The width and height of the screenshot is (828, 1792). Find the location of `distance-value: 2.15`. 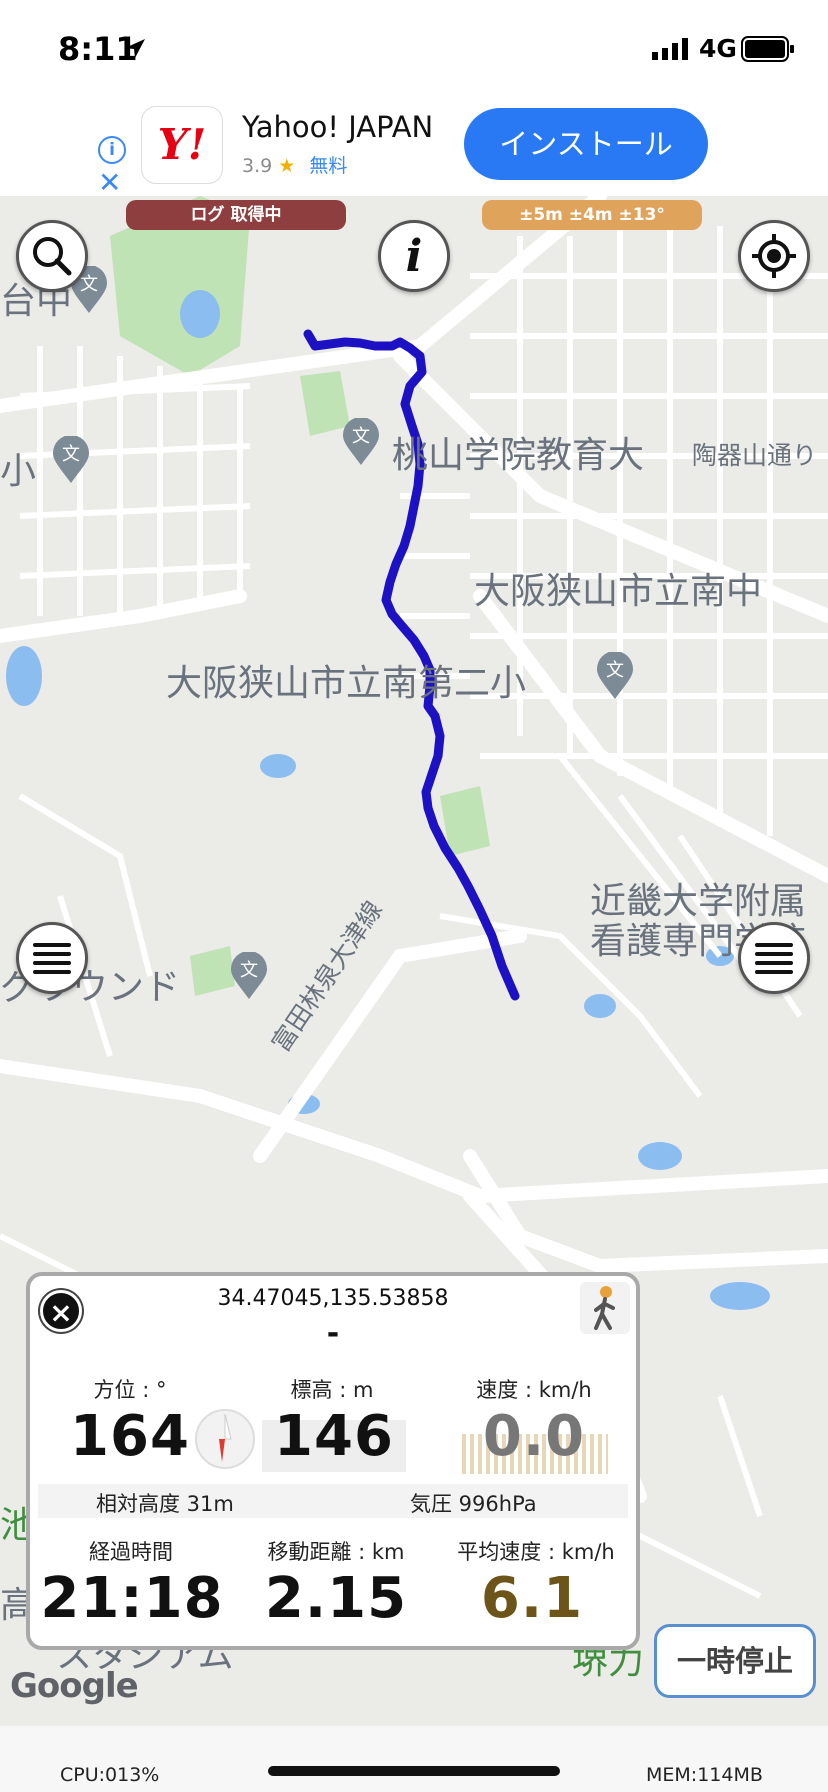

distance-value: 2.15 is located at coordinates (336, 1598).